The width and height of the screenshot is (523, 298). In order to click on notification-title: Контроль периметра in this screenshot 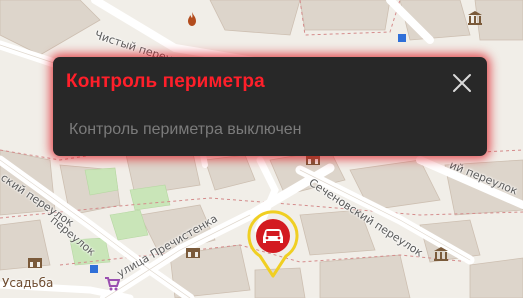, I will do `click(165, 81)`.